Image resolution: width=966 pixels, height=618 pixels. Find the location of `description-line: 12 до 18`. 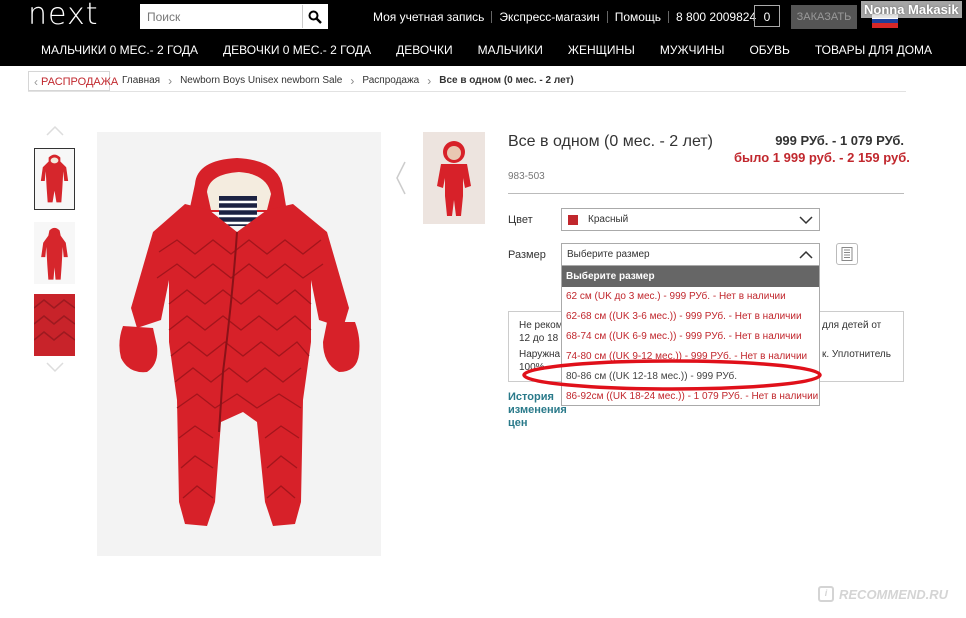

description-line: 12 до 18 is located at coordinates (539, 338).